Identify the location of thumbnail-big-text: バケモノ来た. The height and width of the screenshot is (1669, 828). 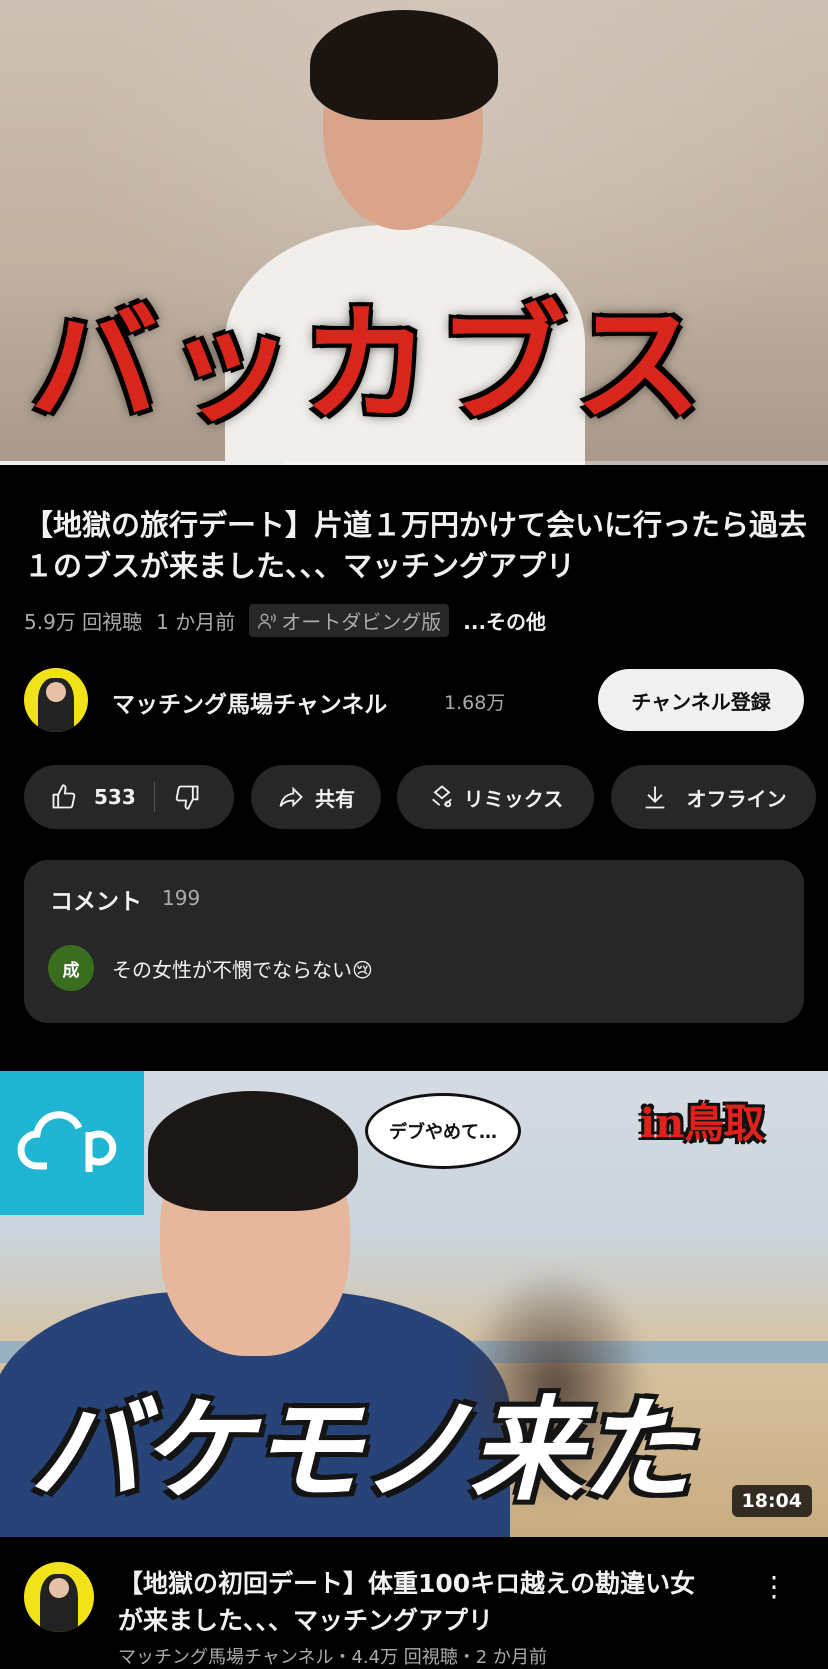
(361, 1451).